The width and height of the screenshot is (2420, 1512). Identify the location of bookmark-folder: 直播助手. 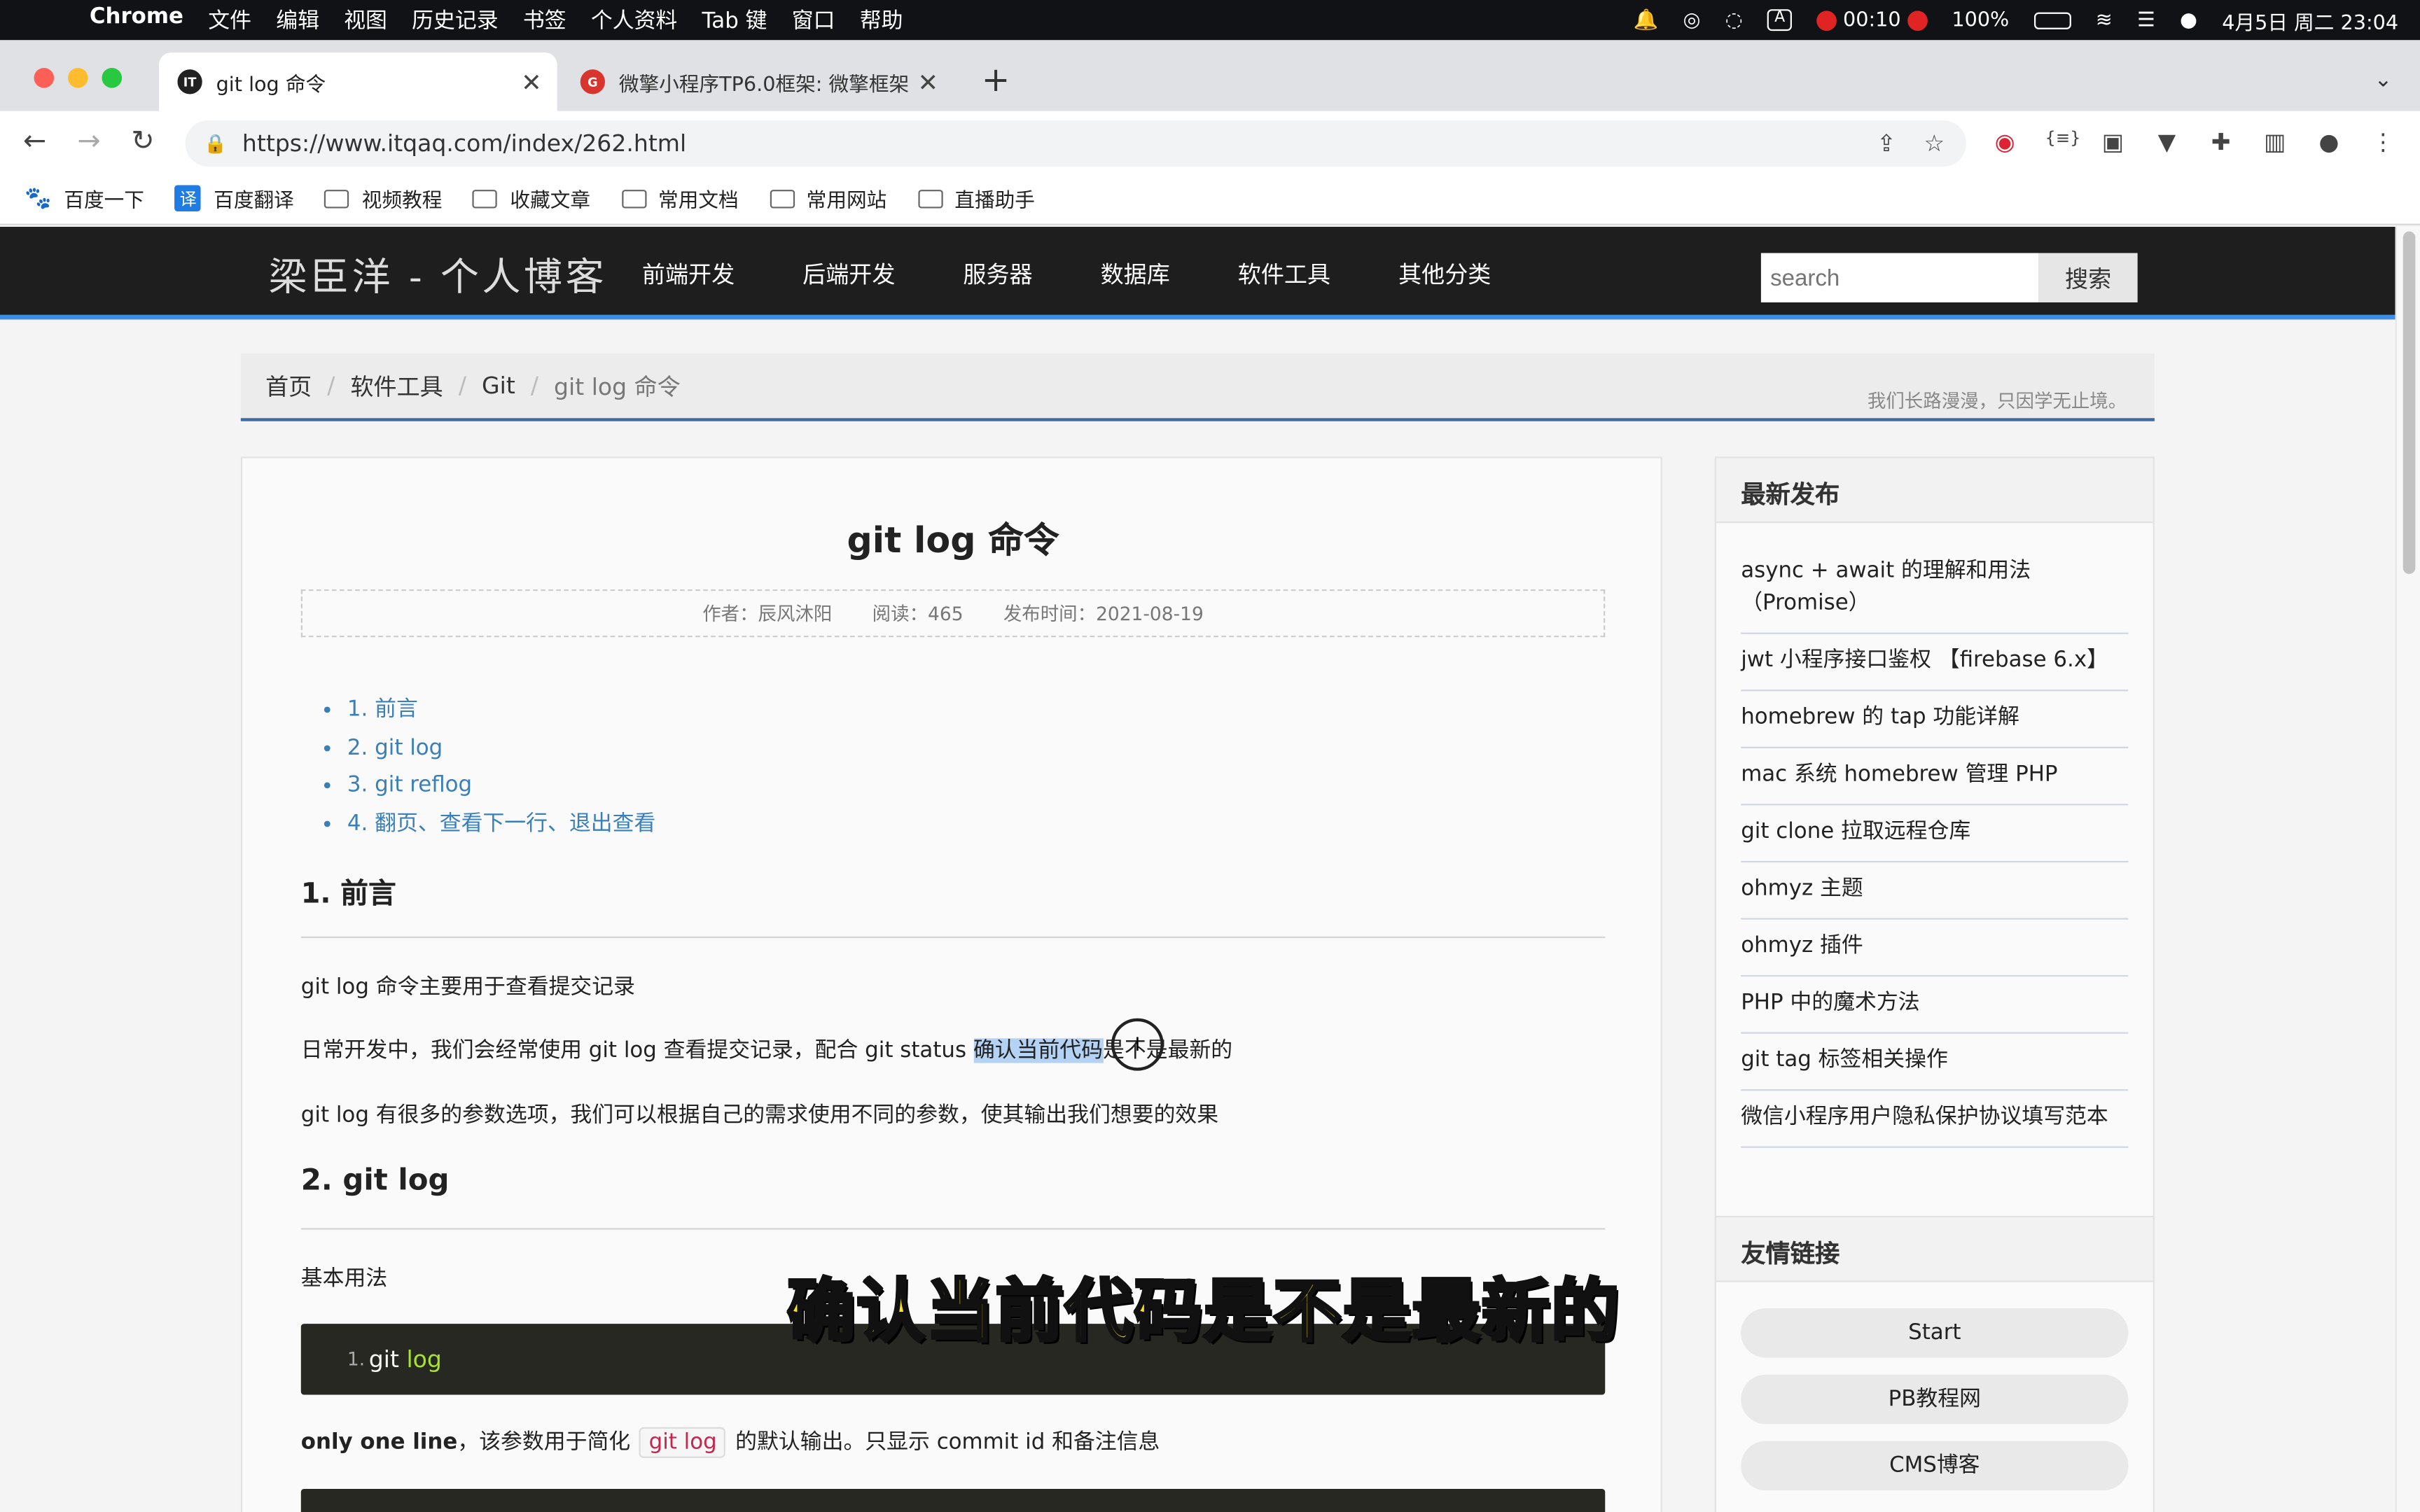
(976, 198).